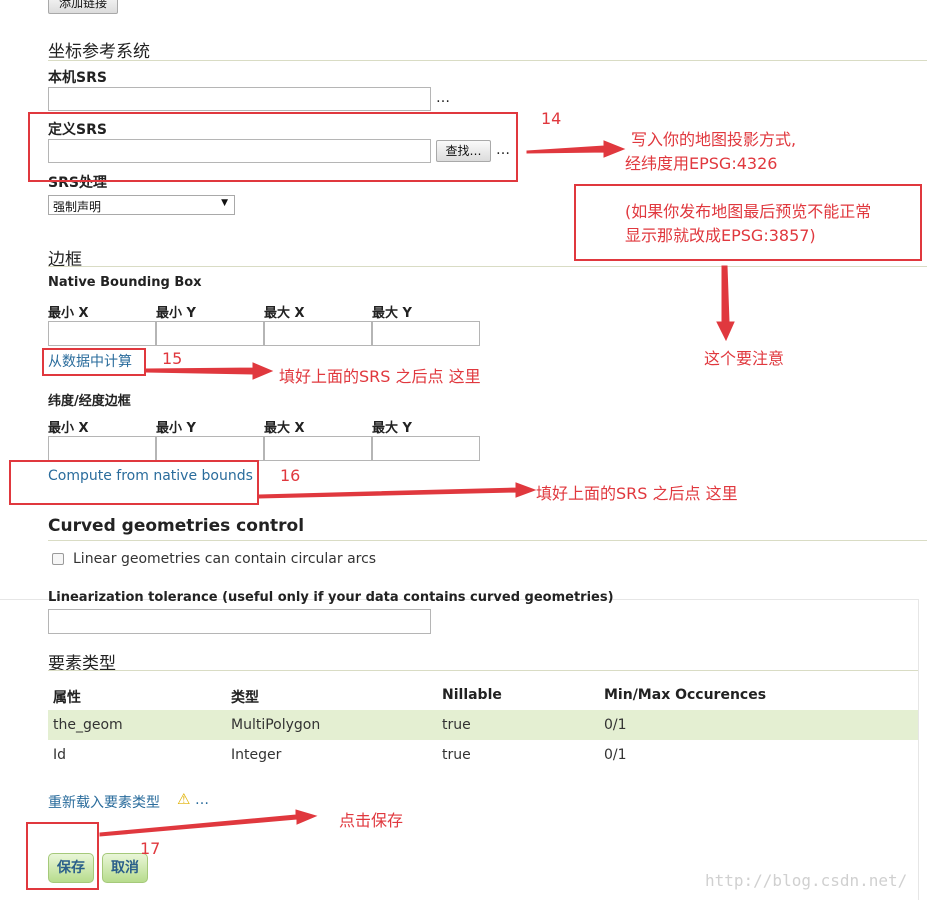 This screenshot has width=927, height=900. Describe the element at coordinates (176, 428) in the screenshot. I see `latlon-min-y-label: 最小 Y` at that location.